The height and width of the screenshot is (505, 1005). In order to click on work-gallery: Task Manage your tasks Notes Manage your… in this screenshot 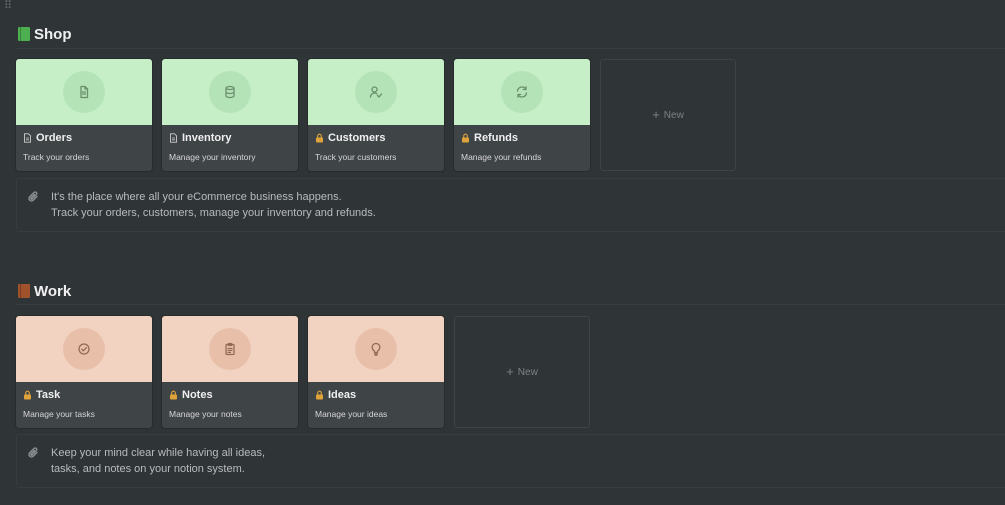, I will do `click(303, 372)`.